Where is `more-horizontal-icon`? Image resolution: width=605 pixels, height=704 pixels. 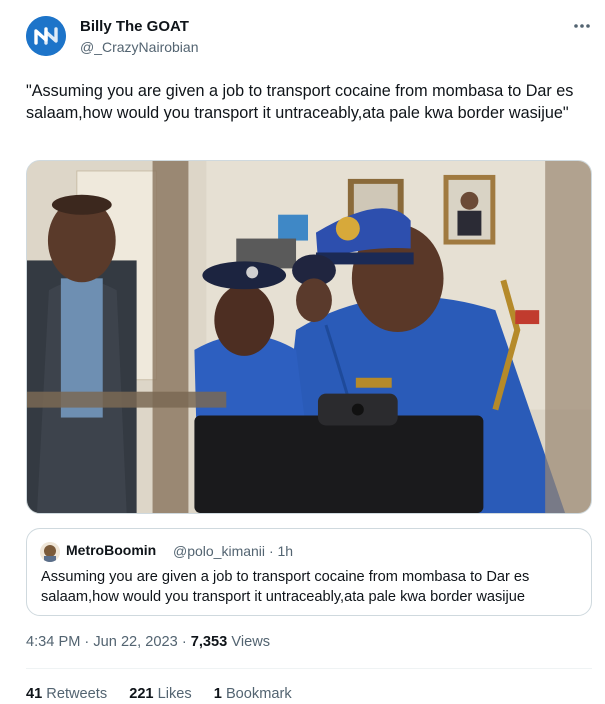
more-horizontal-icon is located at coordinates (582, 26).